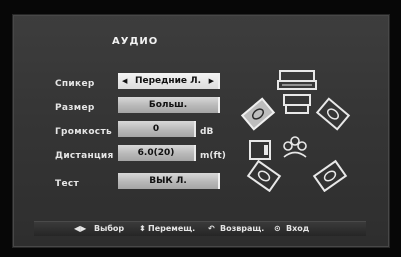 This screenshot has width=401, height=257. Describe the element at coordinates (75, 108) in the screenshot. I see `size-label: Размер` at that location.